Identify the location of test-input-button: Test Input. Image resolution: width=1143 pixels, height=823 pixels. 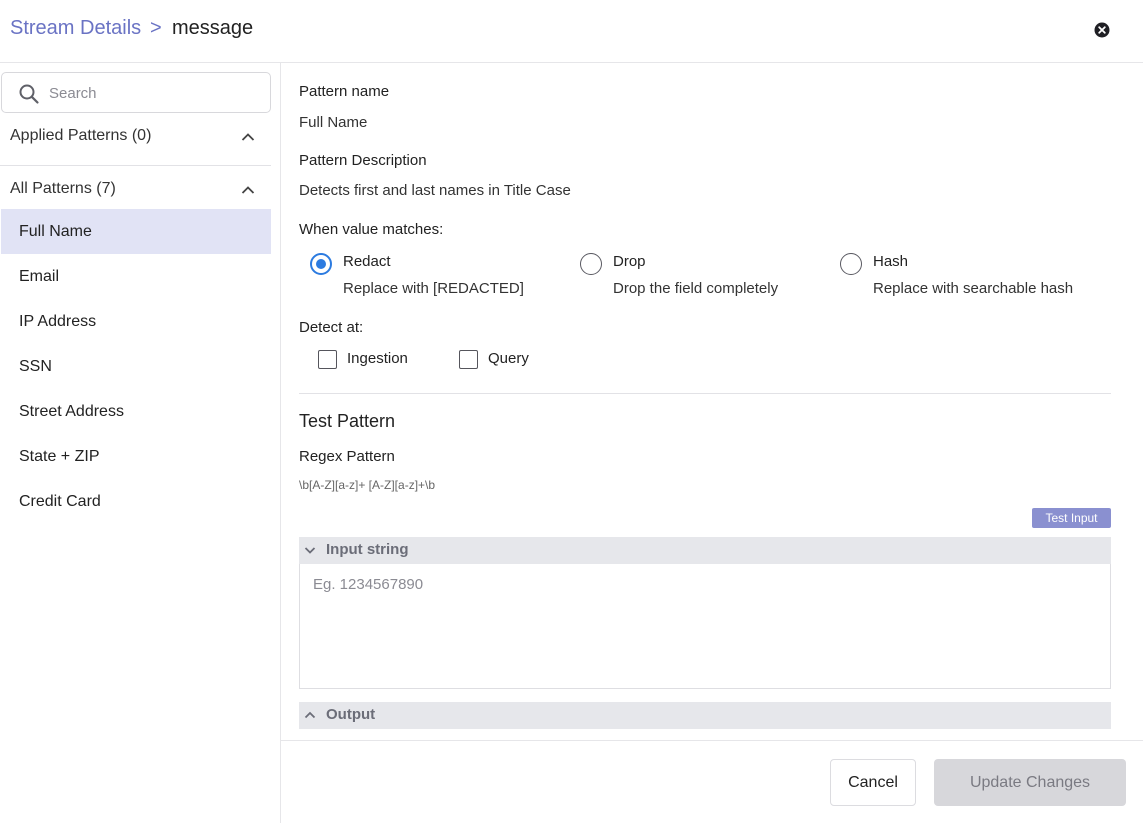
(1071, 518).